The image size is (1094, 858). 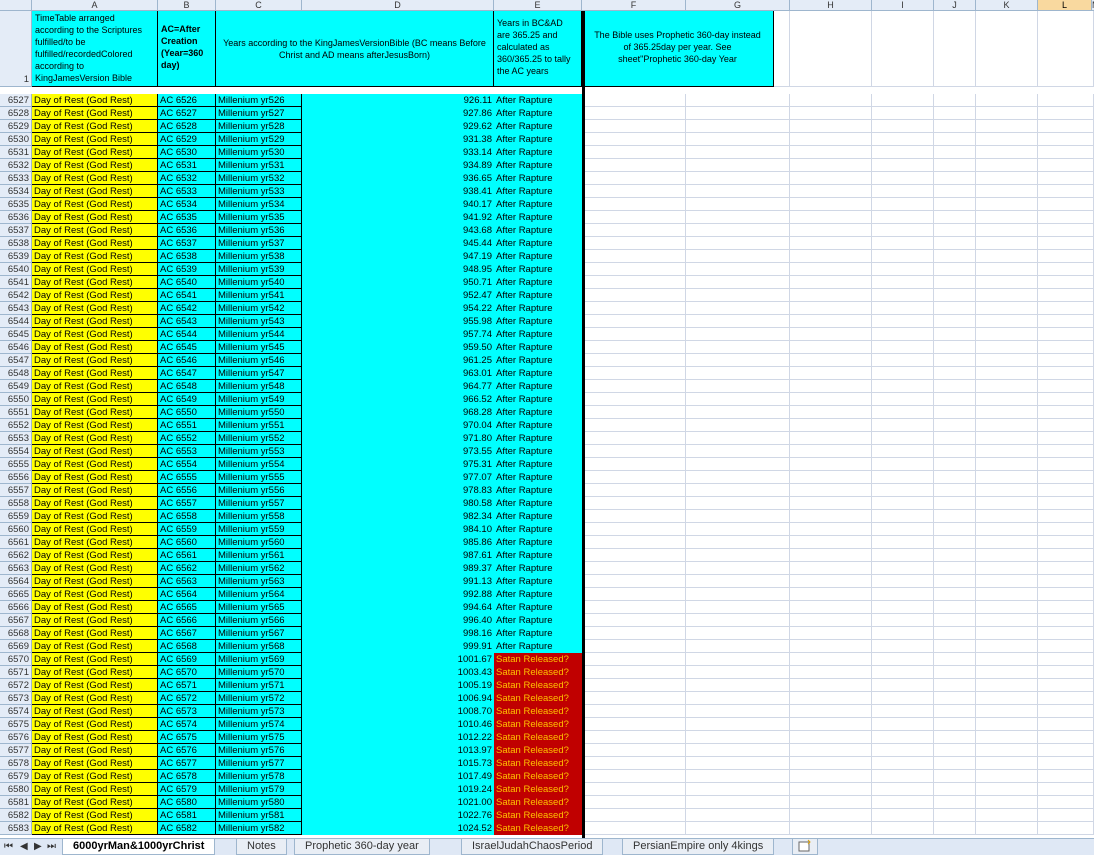 What do you see at coordinates (398, 113) in the screenshot?
I see `cell-e: 927.86` at bounding box center [398, 113].